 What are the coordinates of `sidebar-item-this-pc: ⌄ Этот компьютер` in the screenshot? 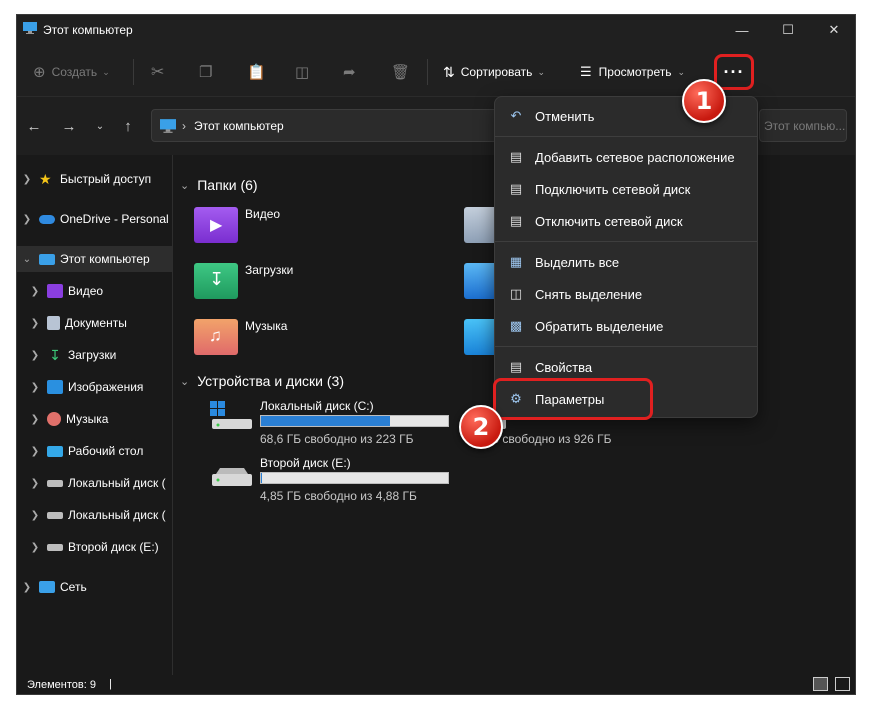 It's located at (94, 259).